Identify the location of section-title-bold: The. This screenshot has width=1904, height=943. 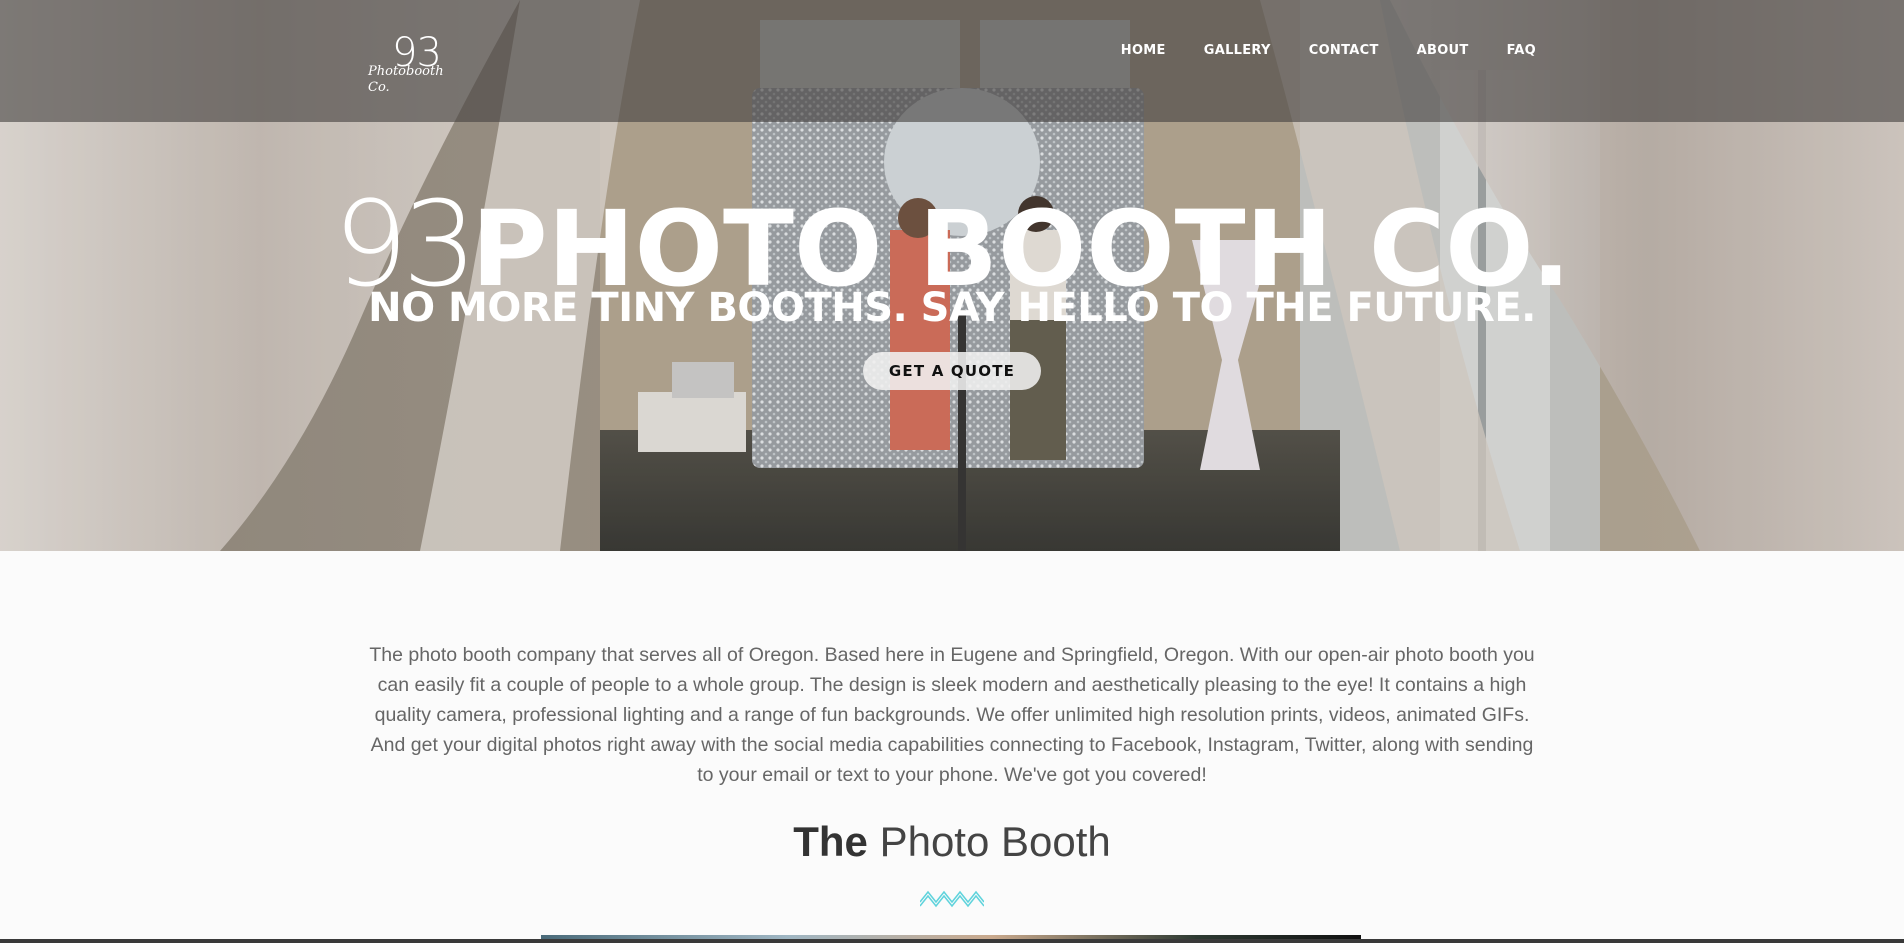
(830, 841).